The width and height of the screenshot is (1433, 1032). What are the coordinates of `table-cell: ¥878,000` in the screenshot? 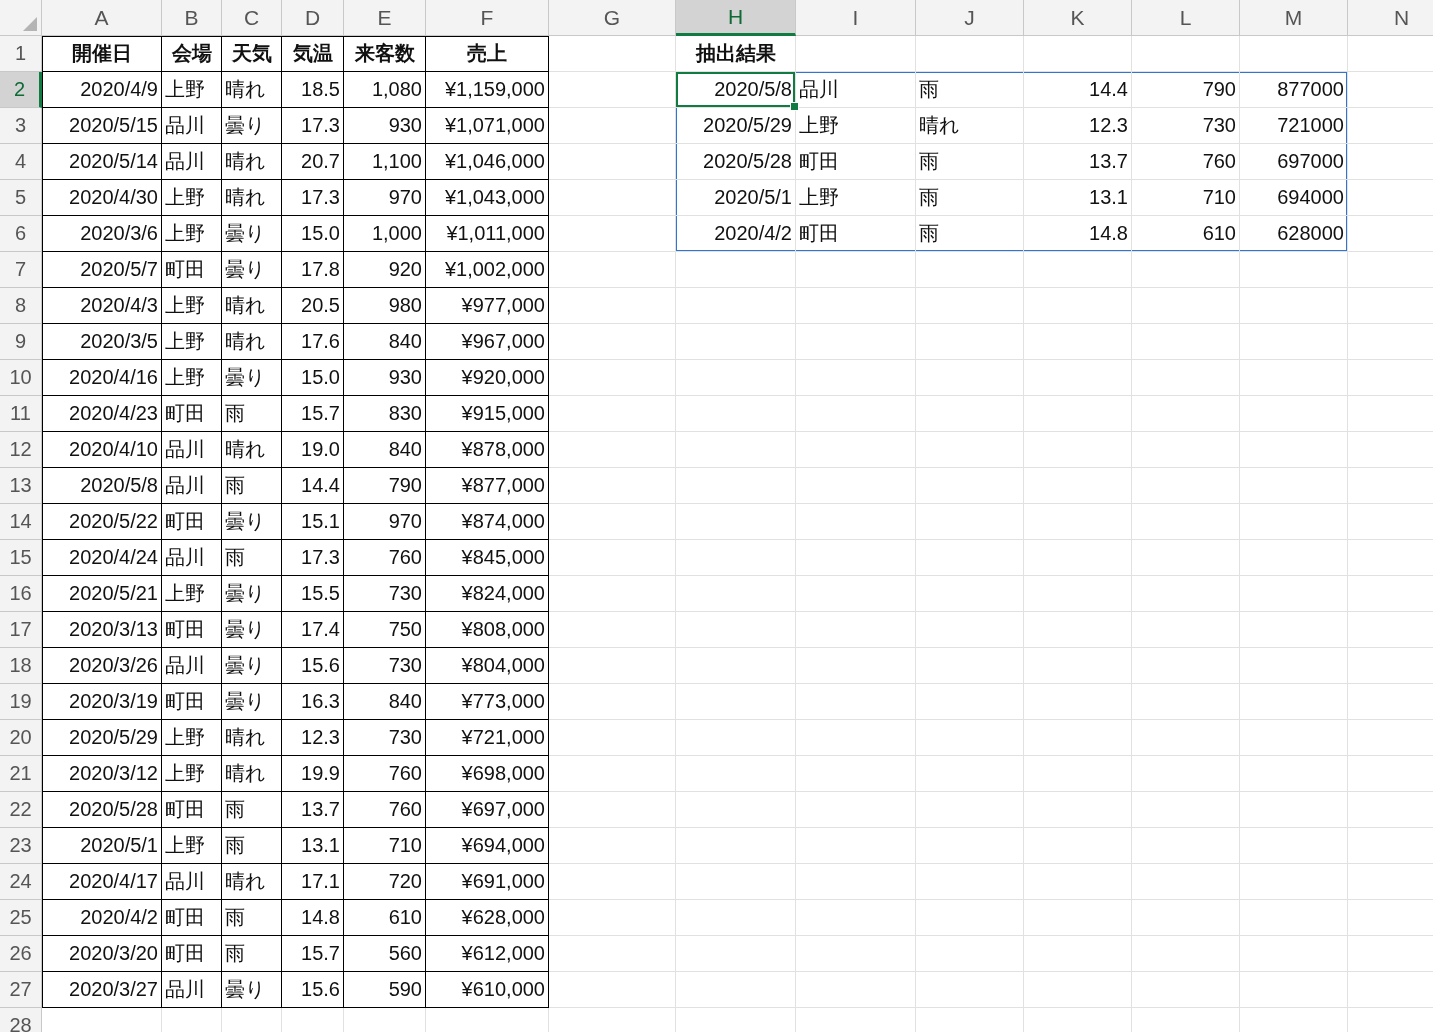 It's located at (487, 450).